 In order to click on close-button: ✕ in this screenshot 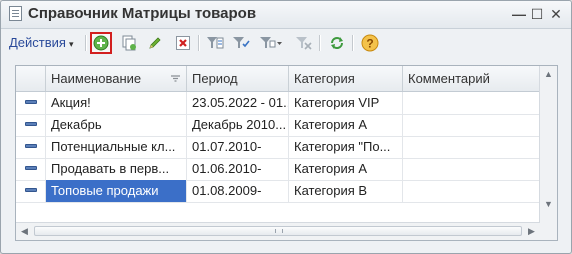, I will do `click(556, 14)`.